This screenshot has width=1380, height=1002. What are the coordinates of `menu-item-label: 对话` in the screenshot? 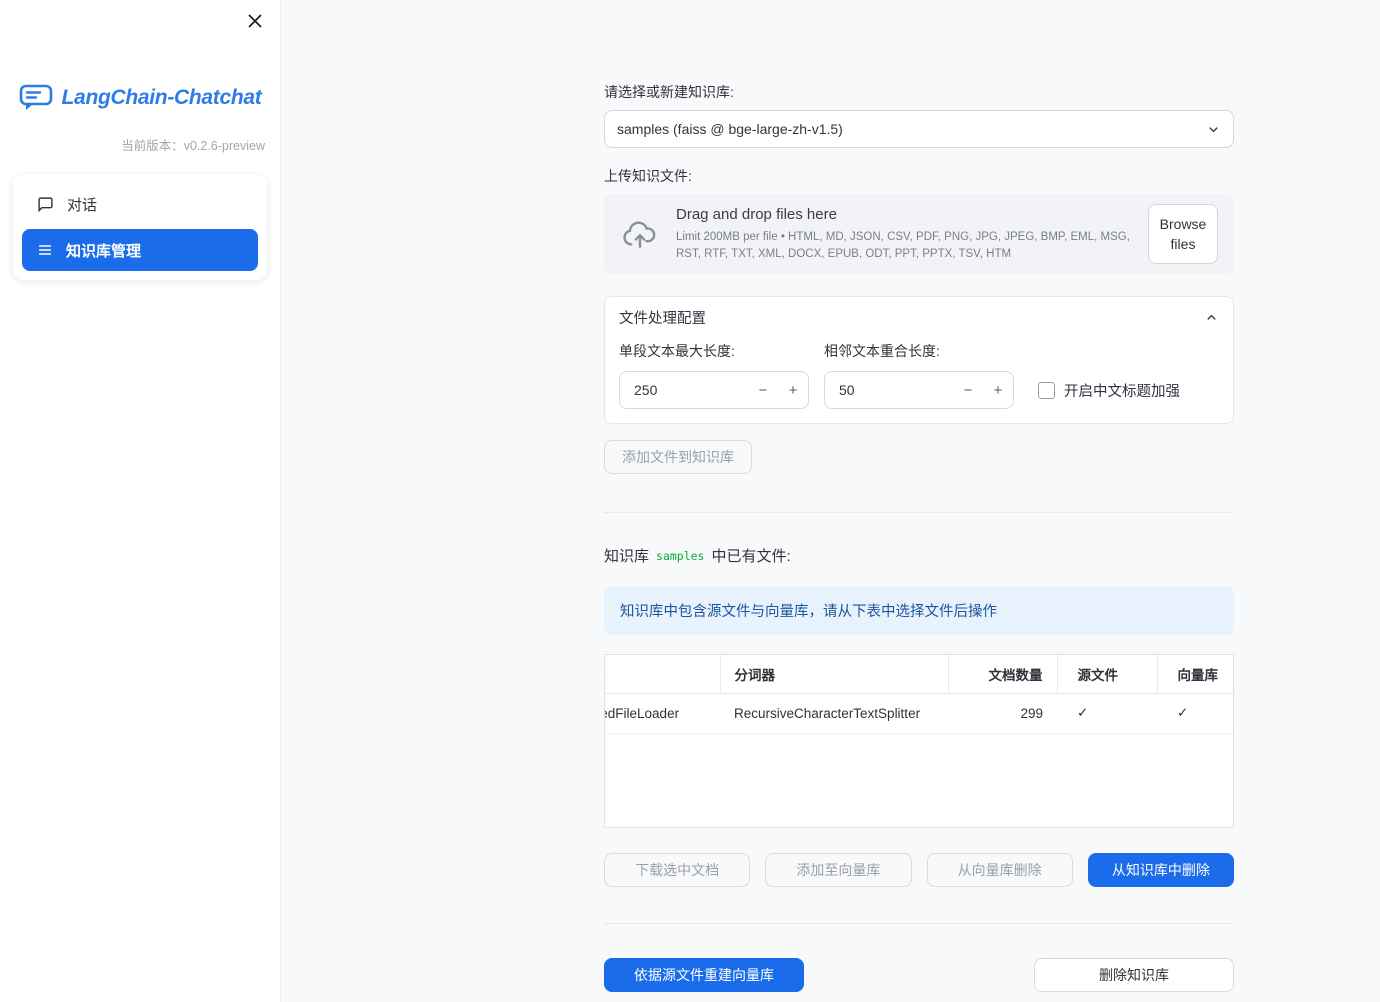 It's located at (82, 205).